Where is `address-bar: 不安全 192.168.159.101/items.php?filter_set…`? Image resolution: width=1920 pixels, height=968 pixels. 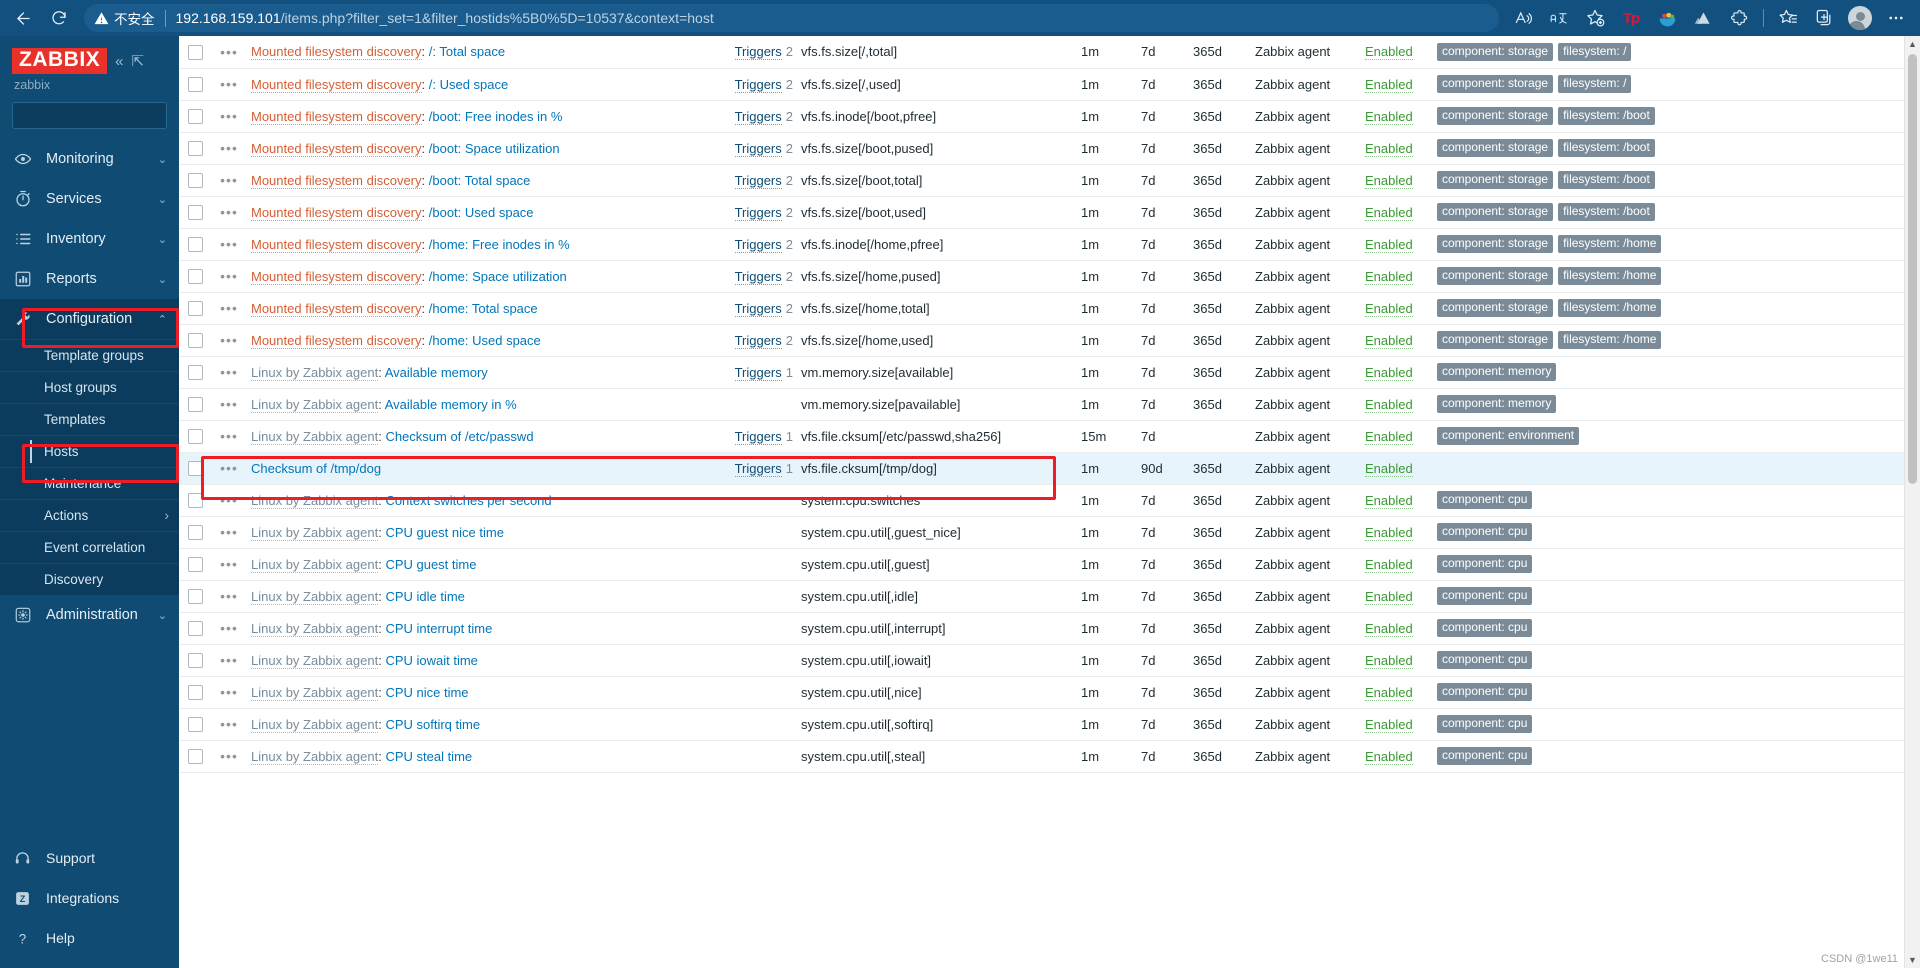
address-bar: 不安全 192.168.159.101/items.php?filter_set… is located at coordinates (791, 18).